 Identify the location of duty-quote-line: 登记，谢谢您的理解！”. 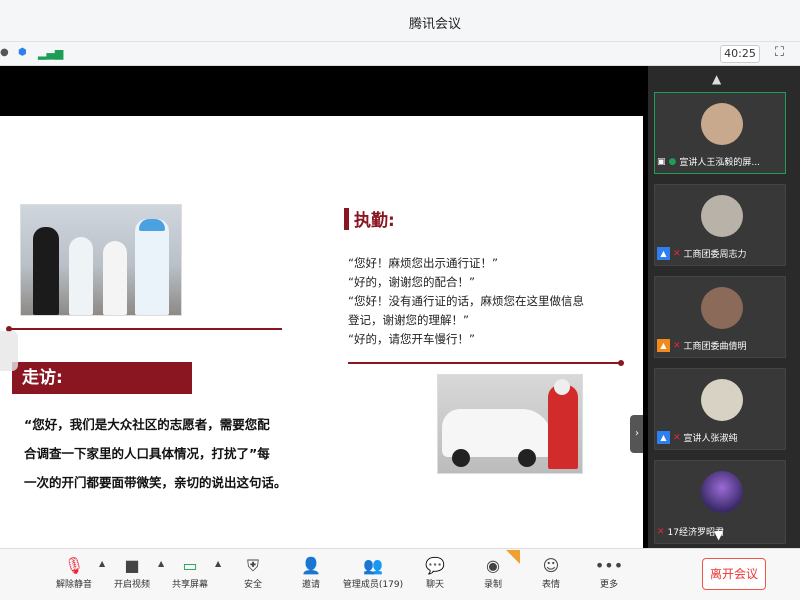
(408, 320).